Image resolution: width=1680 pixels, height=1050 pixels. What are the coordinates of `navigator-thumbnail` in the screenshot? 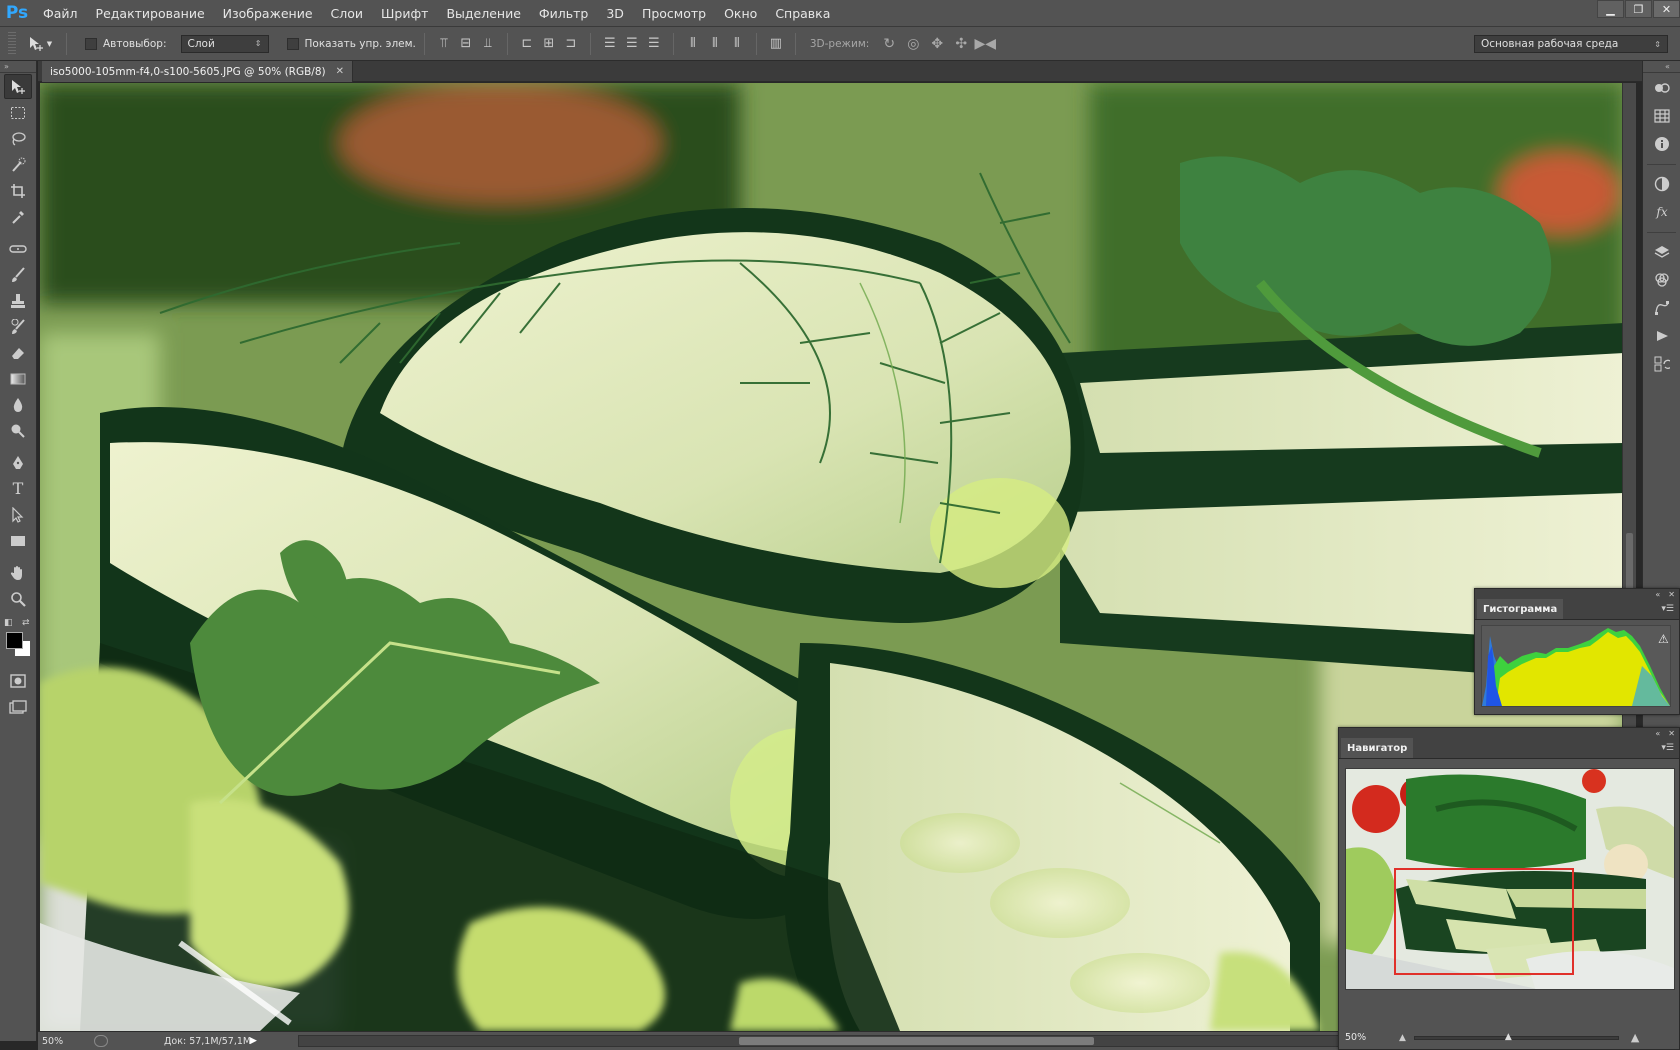 It's located at (1510, 879).